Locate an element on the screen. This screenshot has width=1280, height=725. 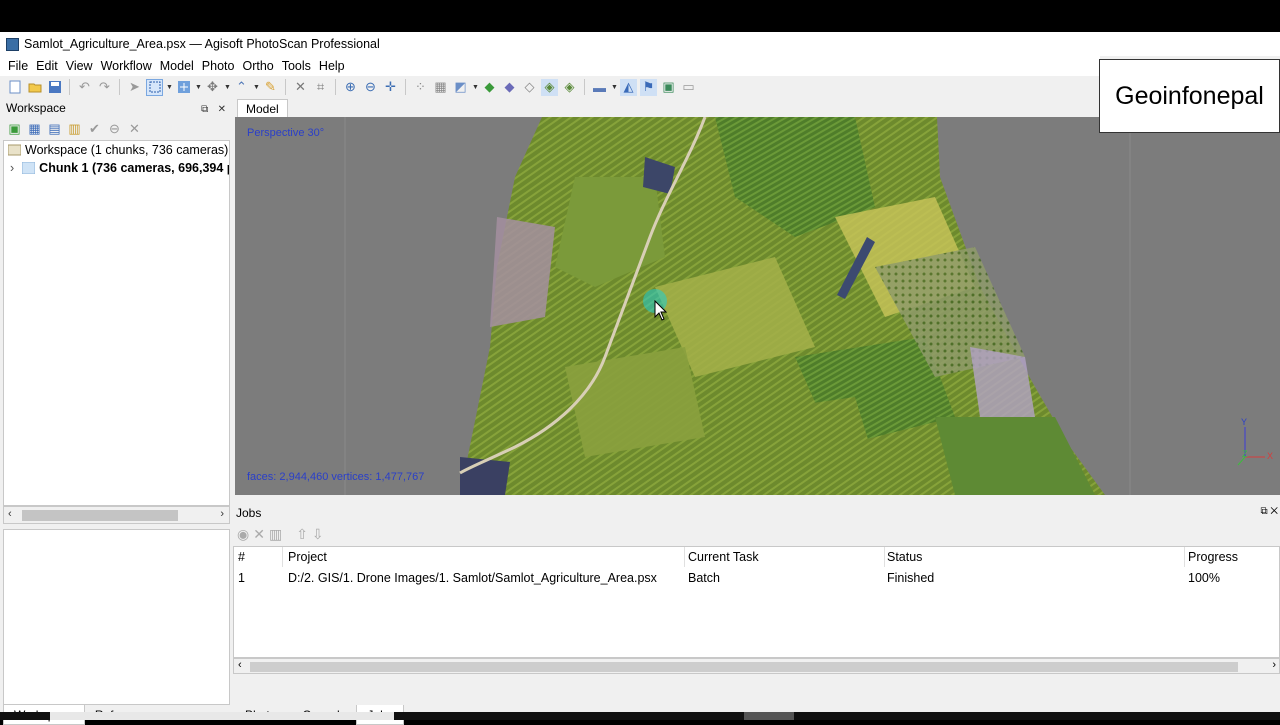
tab-model: Model is located at coordinates (262, 108).